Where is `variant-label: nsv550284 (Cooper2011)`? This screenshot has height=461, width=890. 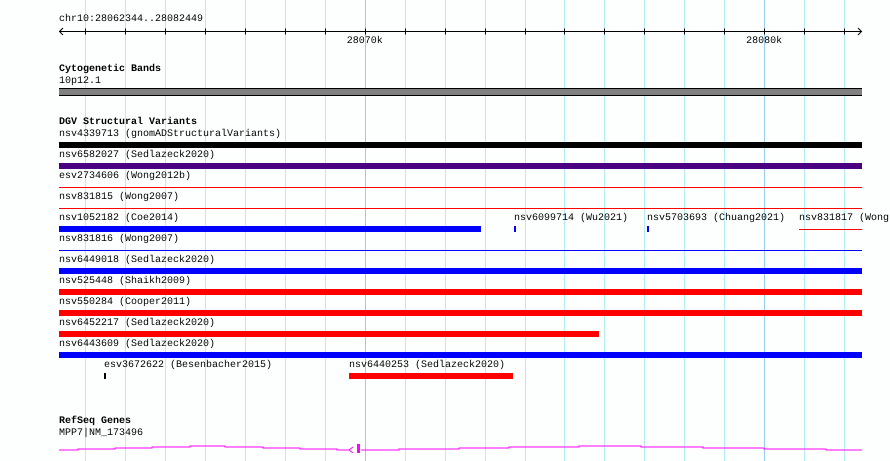
variant-label: nsv550284 (Cooper2011) is located at coordinates (125, 303).